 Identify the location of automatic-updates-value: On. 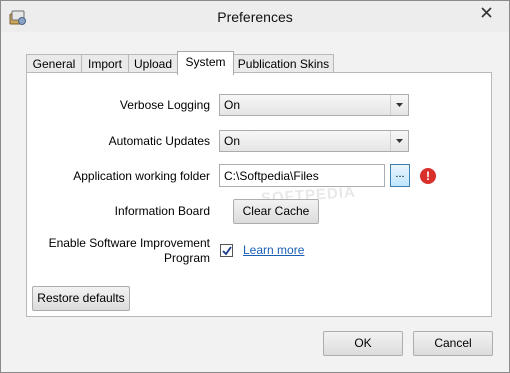
(232, 141).